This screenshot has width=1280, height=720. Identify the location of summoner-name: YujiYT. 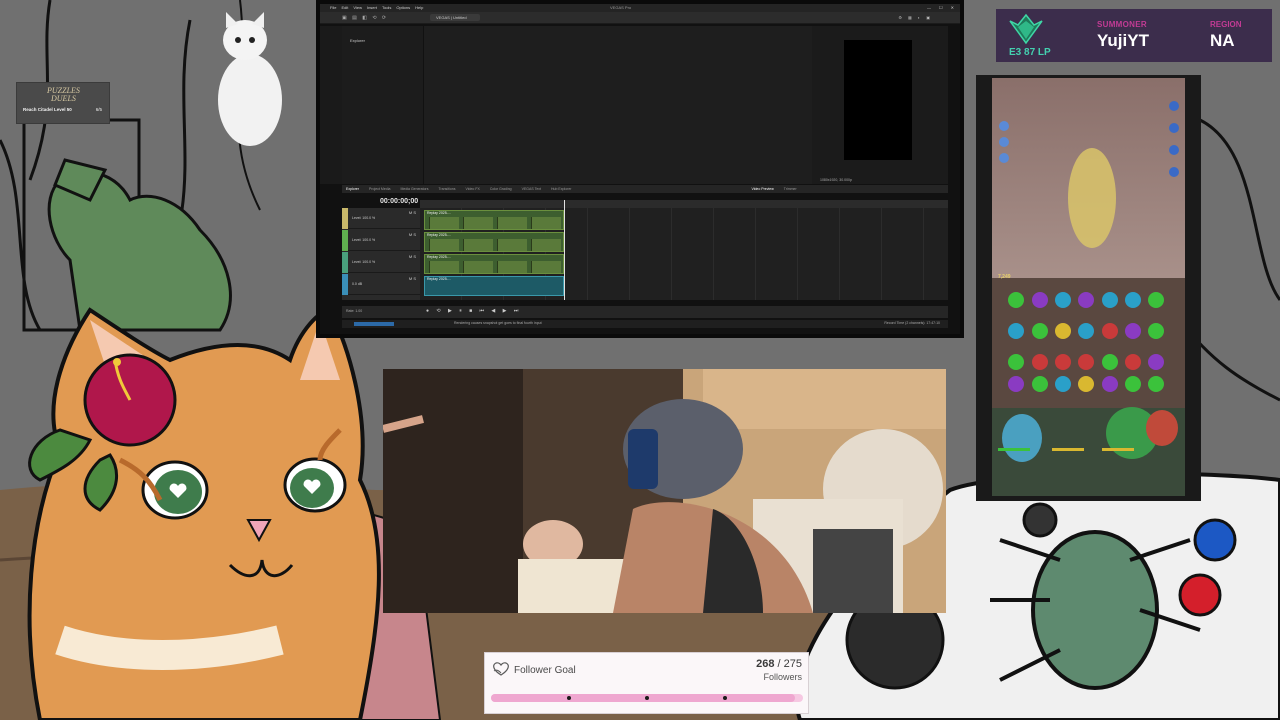
(1123, 40).